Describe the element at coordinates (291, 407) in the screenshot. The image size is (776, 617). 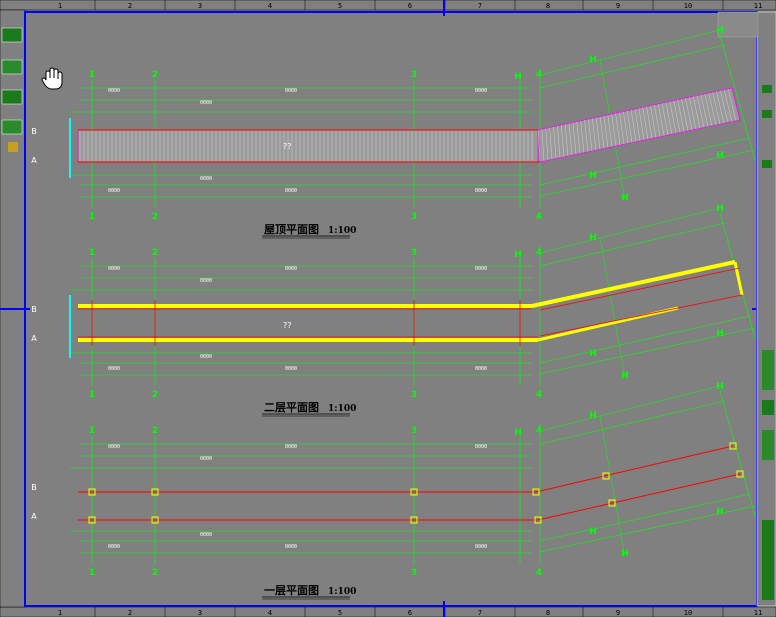
I see `plan-title: 二层平面图` at that location.